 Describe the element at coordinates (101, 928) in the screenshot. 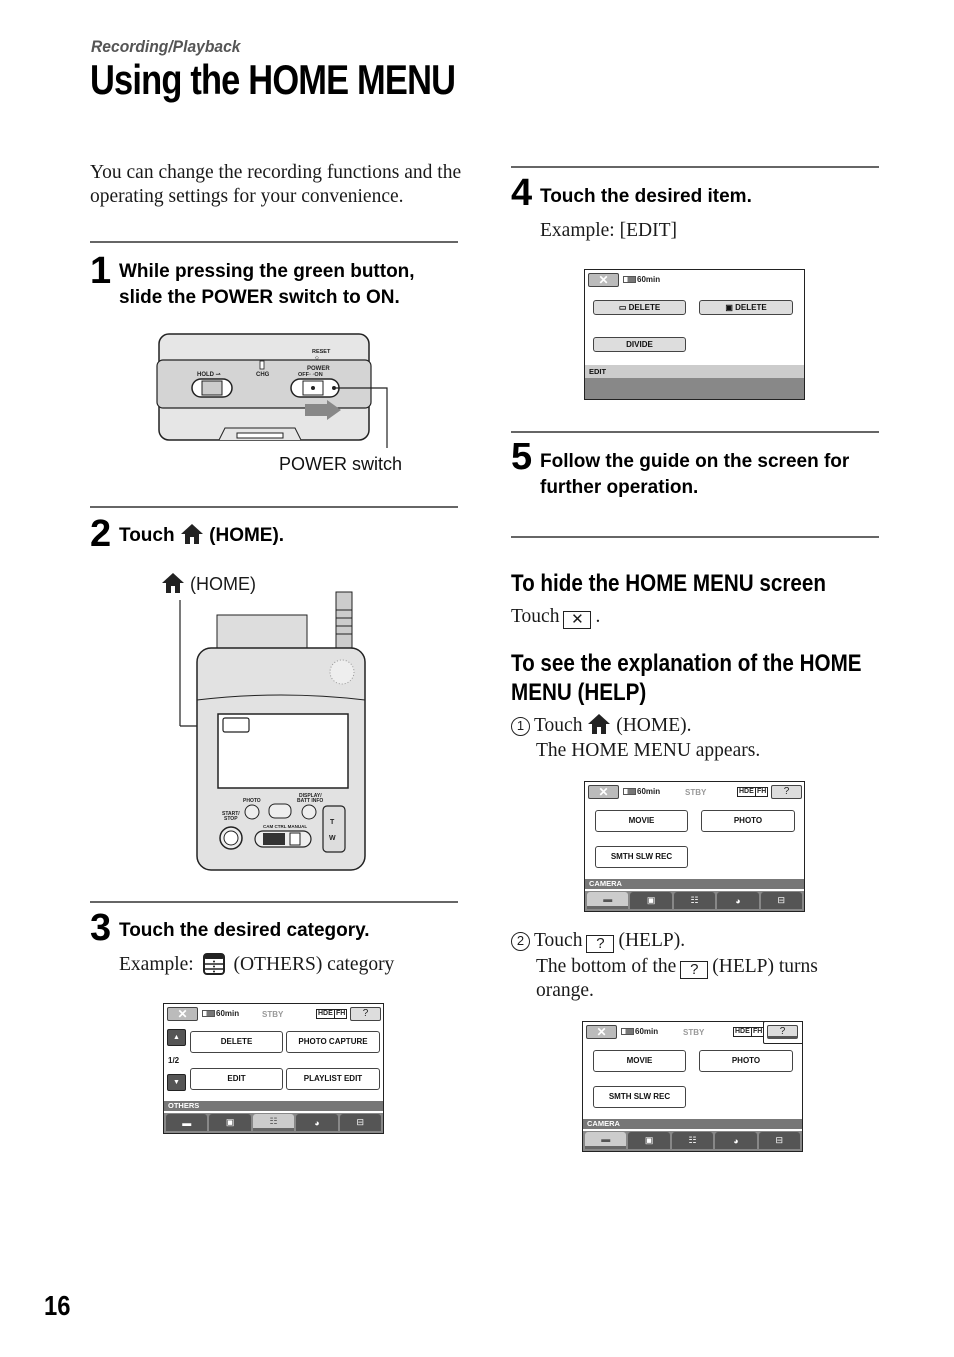

I see `step-3-number: 3` at that location.